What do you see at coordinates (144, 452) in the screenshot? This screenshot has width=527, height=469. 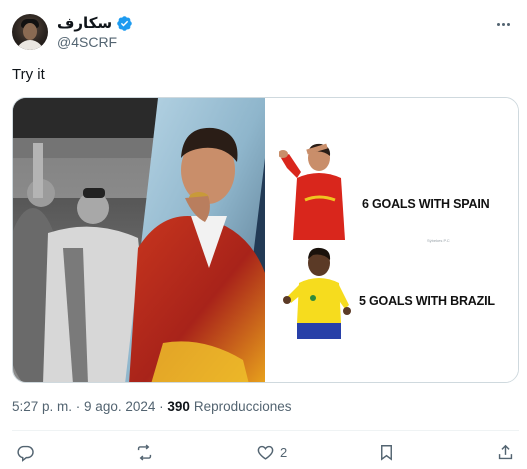 I see `retweet-icon` at bounding box center [144, 452].